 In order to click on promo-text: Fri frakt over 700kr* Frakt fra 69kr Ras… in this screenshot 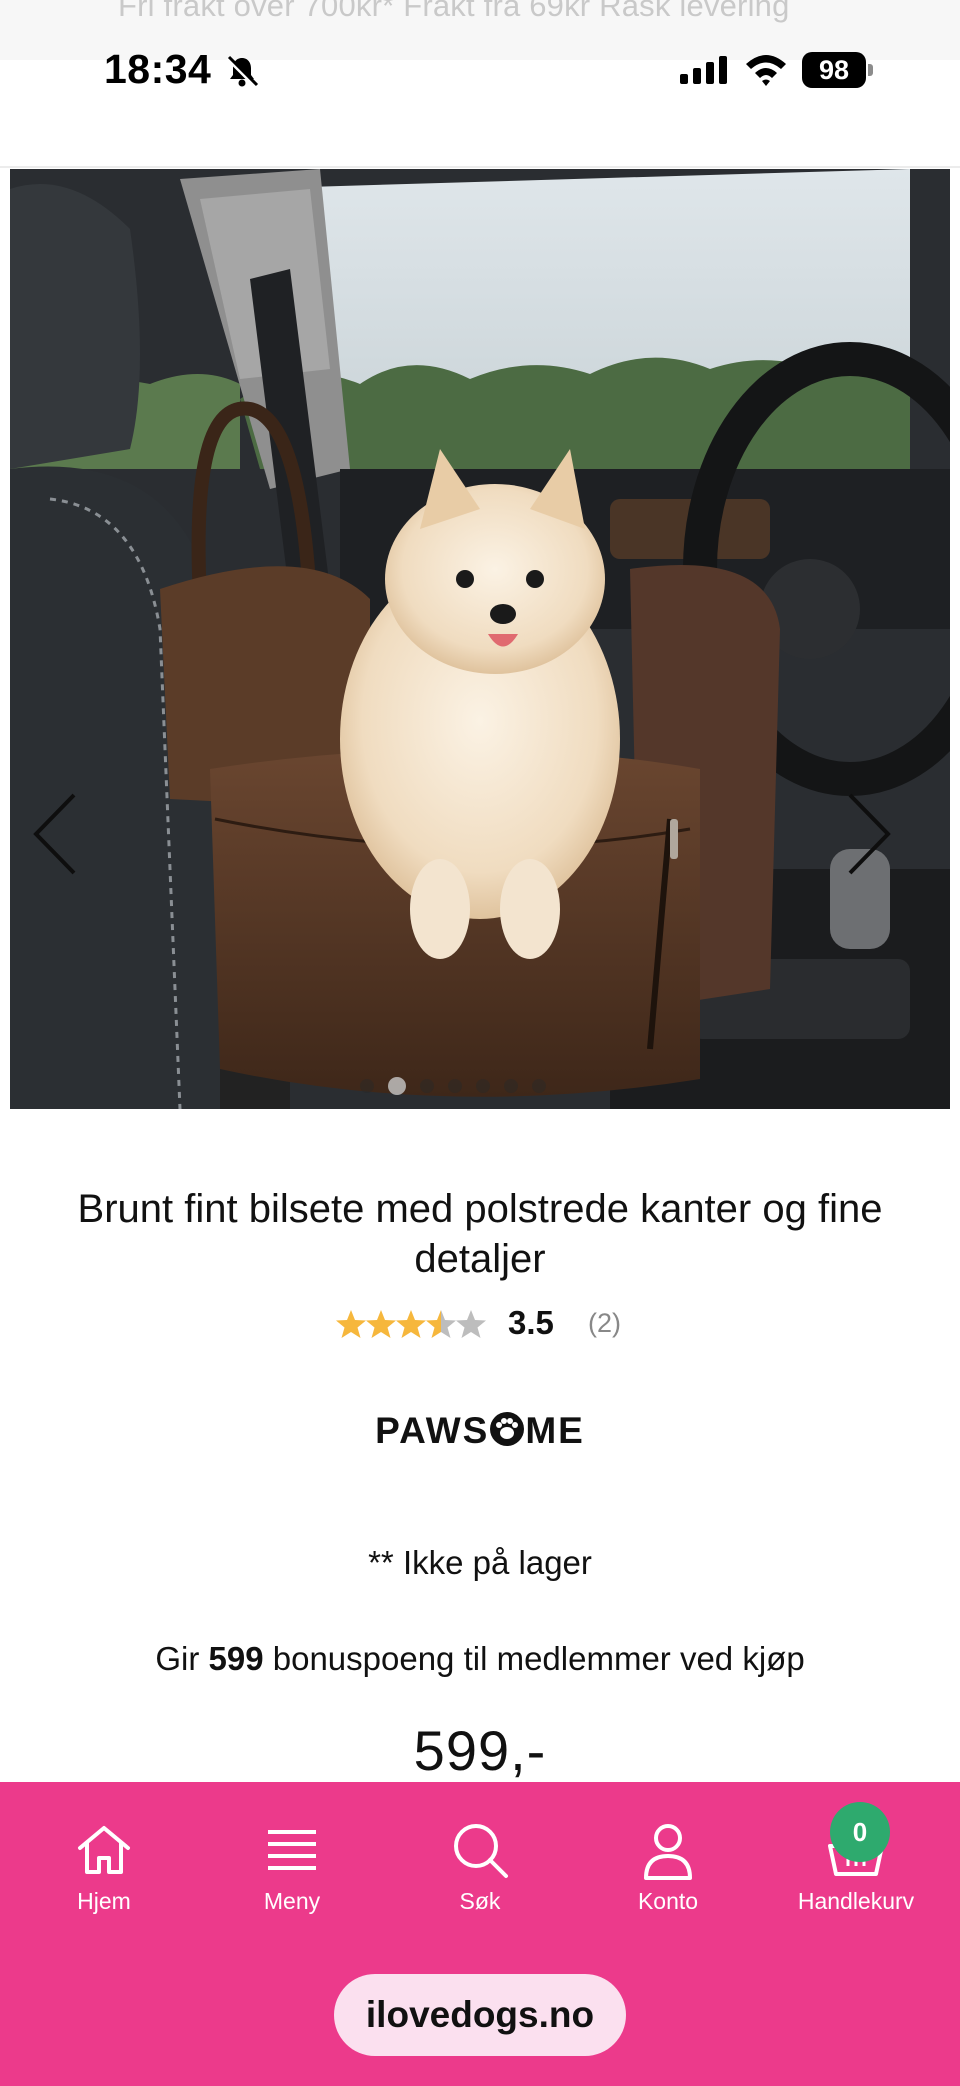, I will do `click(454, 11)`.